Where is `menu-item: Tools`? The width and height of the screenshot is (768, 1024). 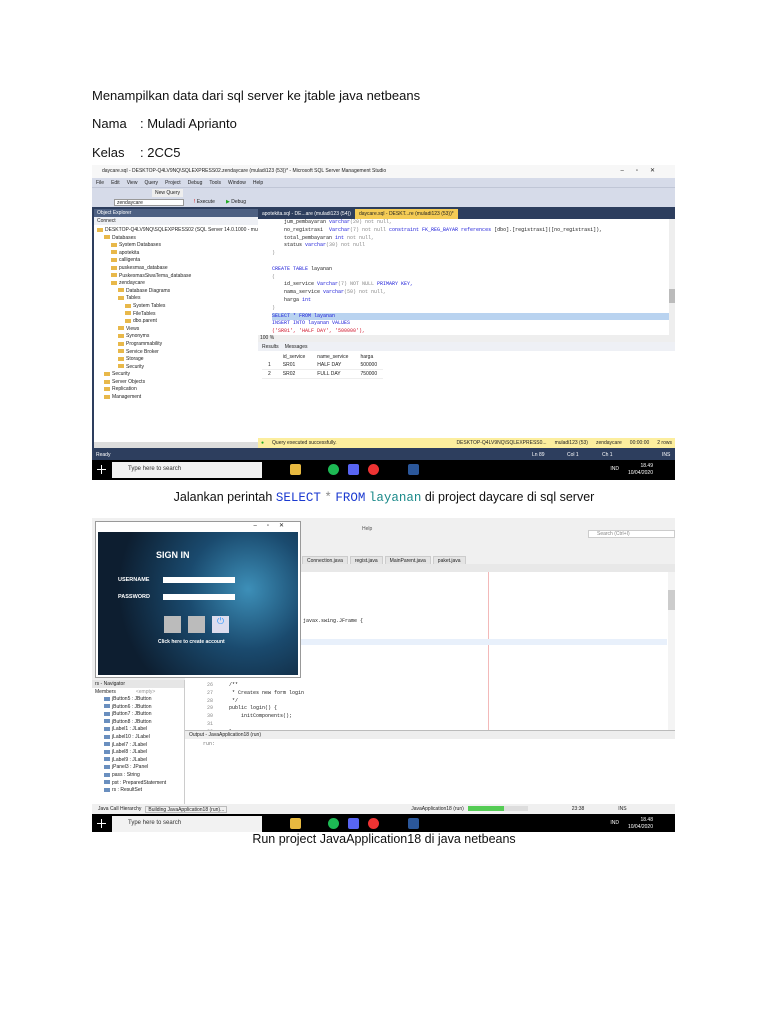 menu-item: Tools is located at coordinates (215, 183).